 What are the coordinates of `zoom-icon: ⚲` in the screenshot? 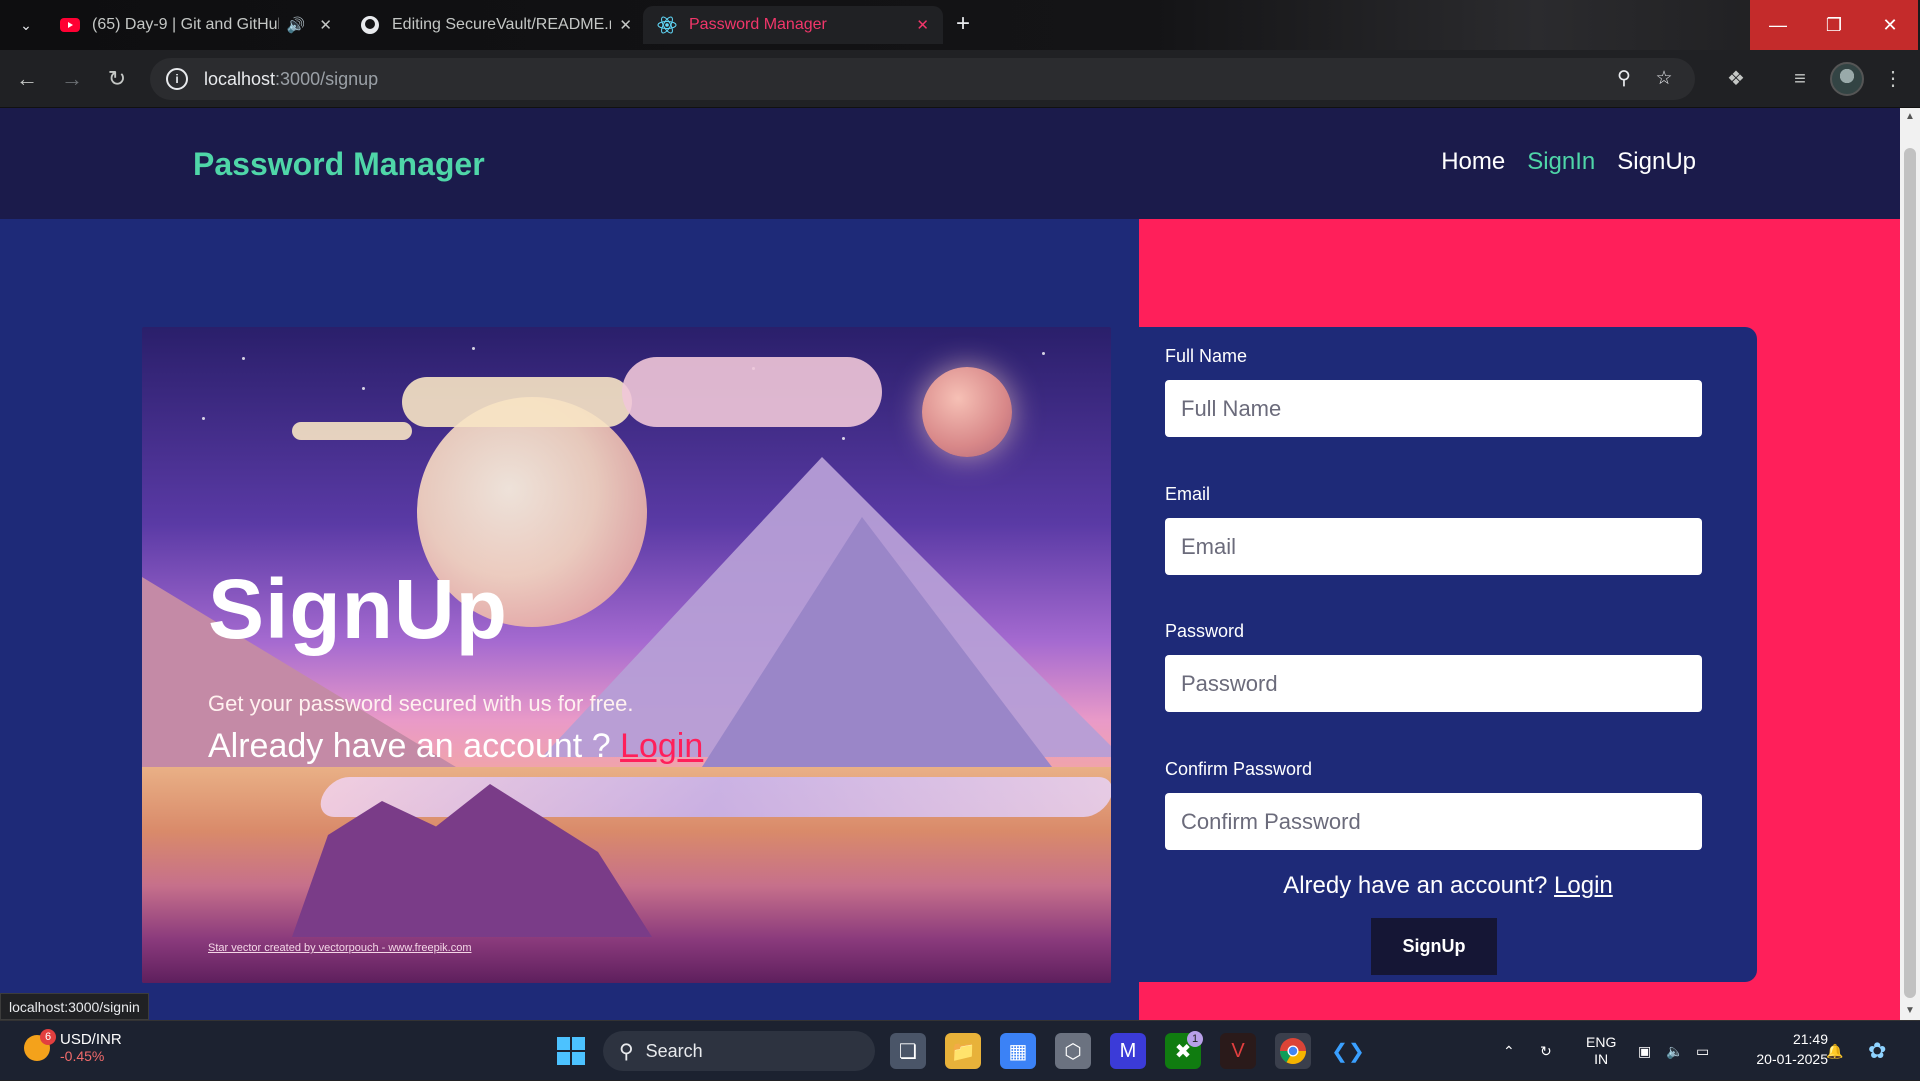 It's located at (1624, 79).